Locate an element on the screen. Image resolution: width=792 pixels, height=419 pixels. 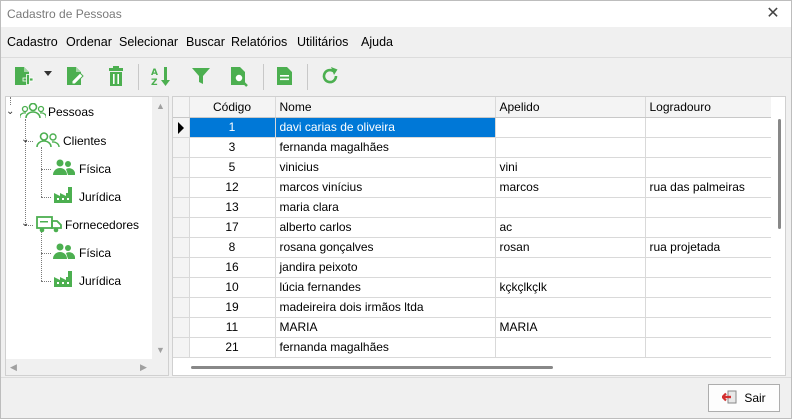
cell-nome: MARIA is located at coordinates (385, 327).